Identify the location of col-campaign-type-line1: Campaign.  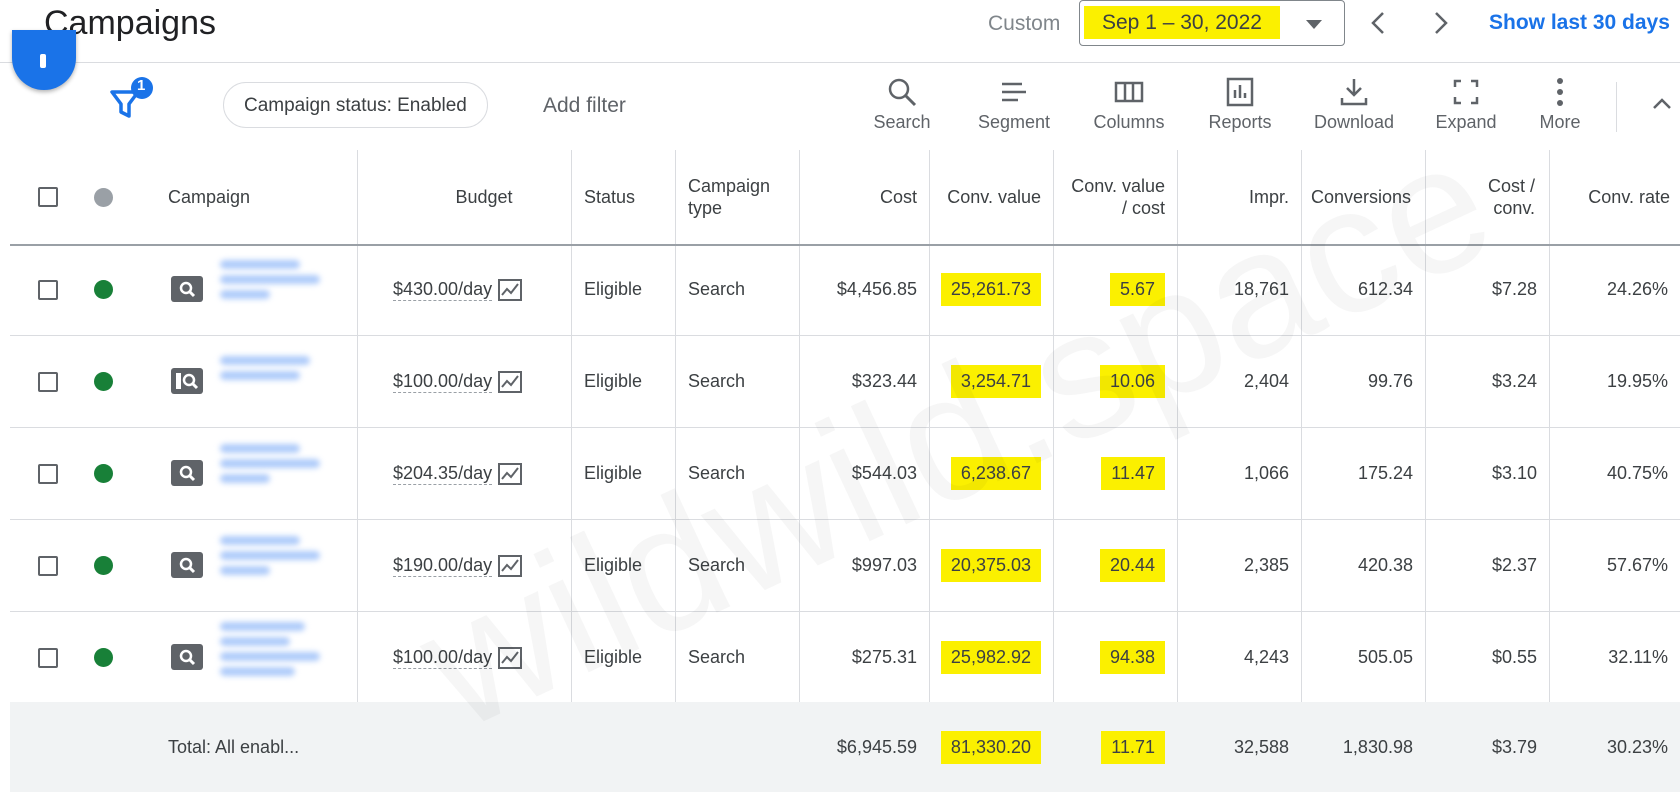
(729, 186).